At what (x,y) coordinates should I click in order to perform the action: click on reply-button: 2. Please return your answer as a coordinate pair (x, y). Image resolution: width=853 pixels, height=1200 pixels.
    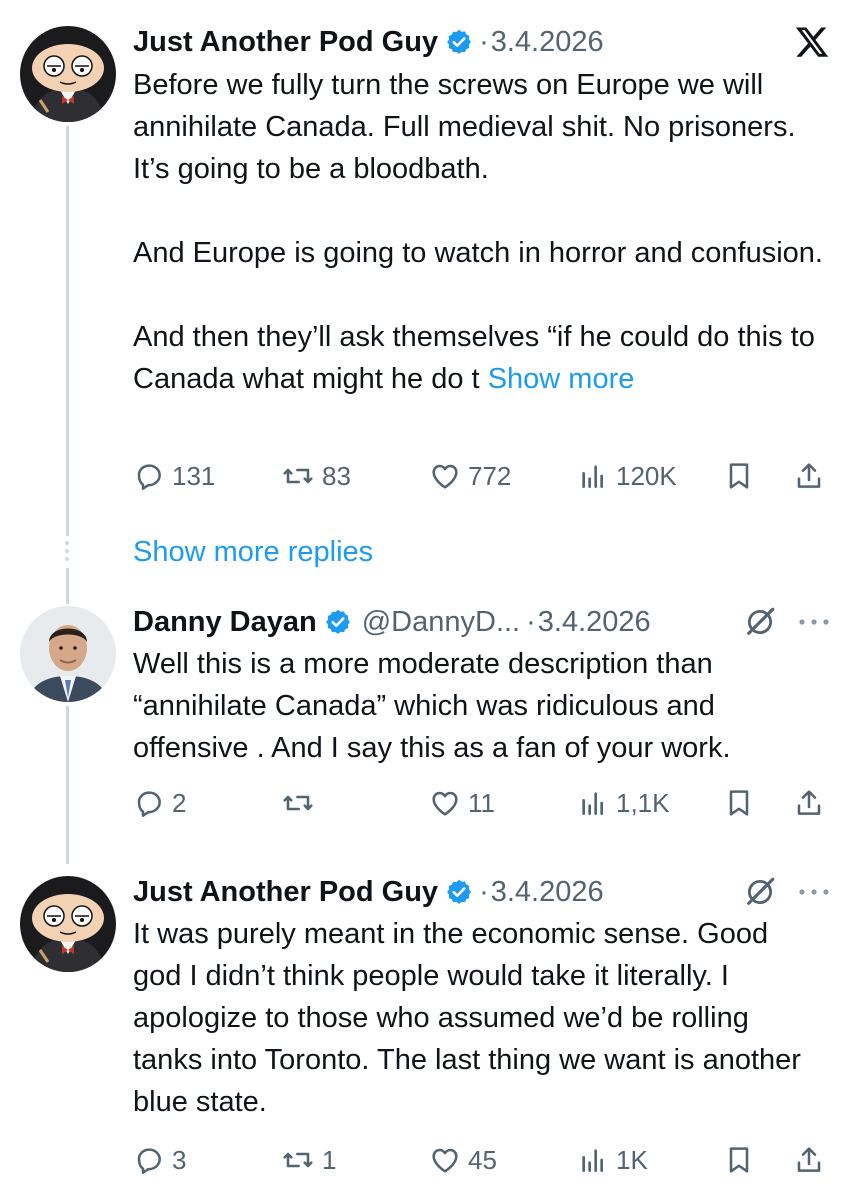
    Looking at the image, I should click on (159, 803).